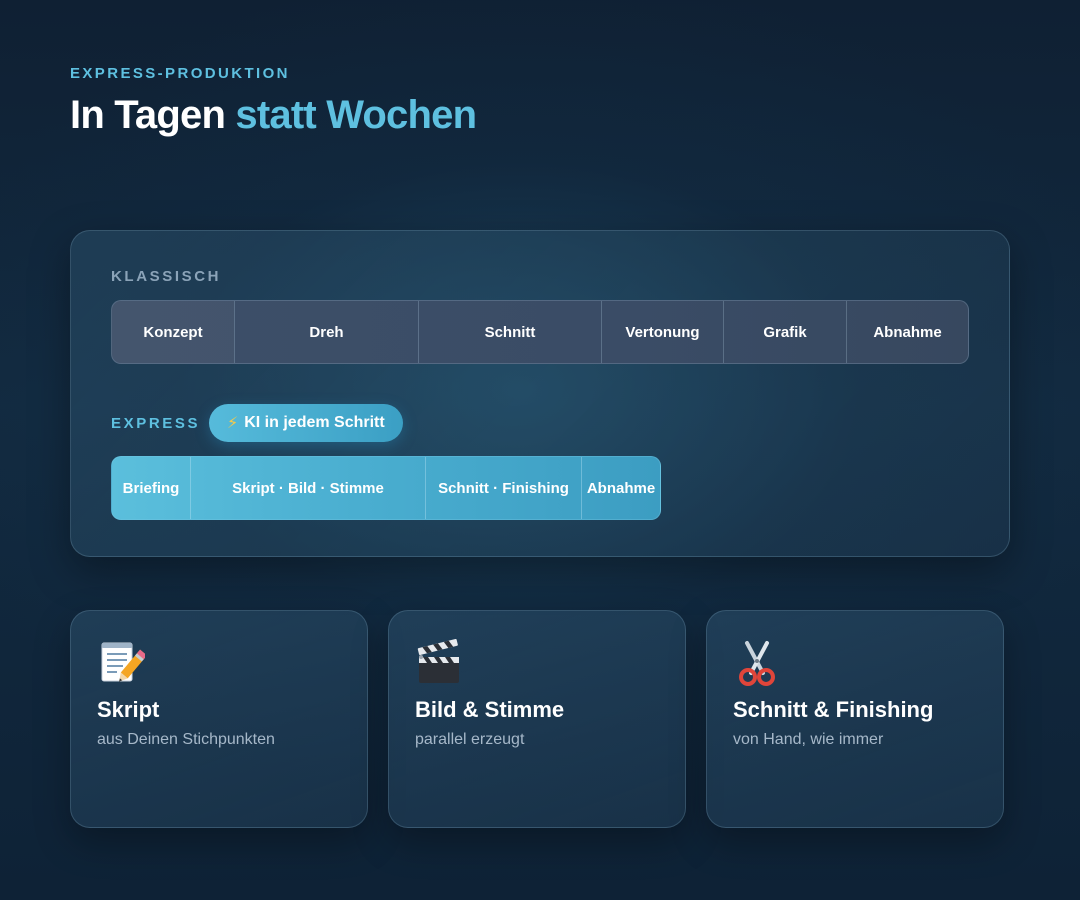  Describe the element at coordinates (356, 115) in the screenshot. I see `title-accent: statt Wochen` at that location.